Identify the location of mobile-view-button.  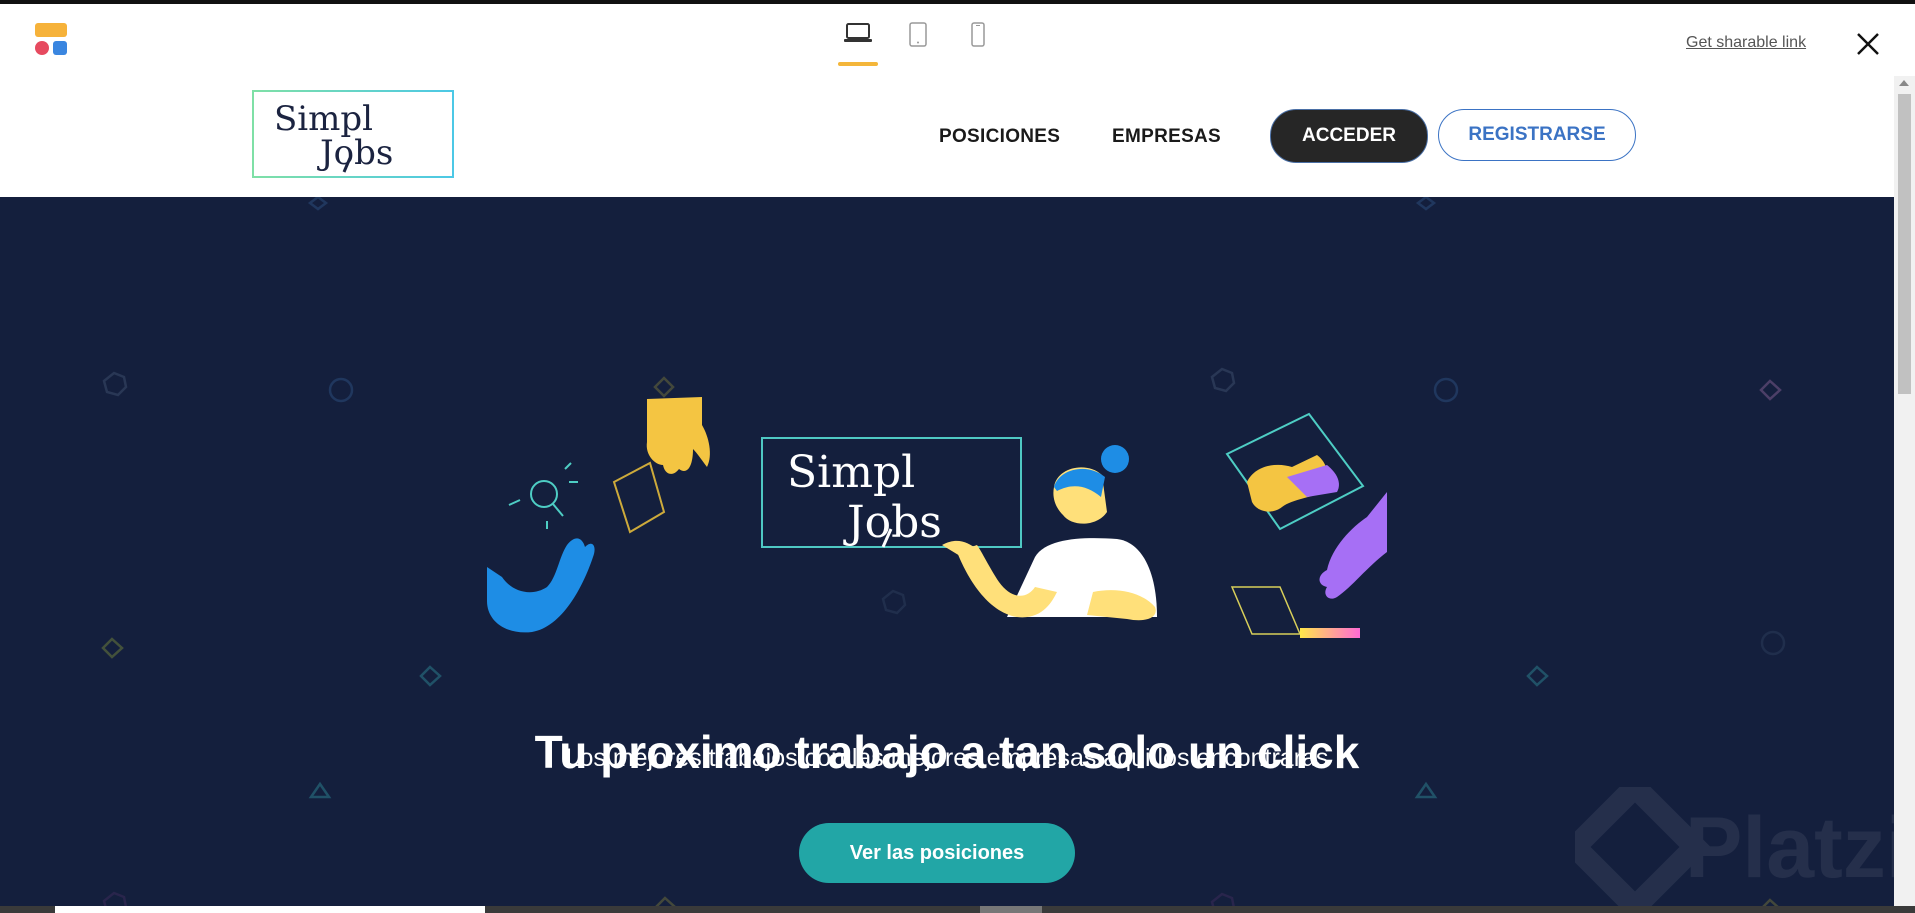
(978, 44).